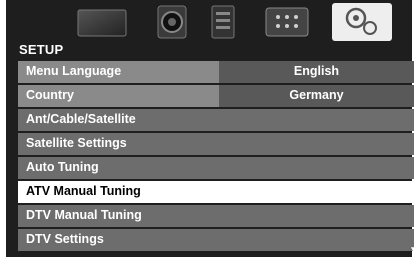 This screenshot has height=257, width=418. What do you see at coordinates (287, 22) in the screenshot?
I see `apps-icon` at bounding box center [287, 22].